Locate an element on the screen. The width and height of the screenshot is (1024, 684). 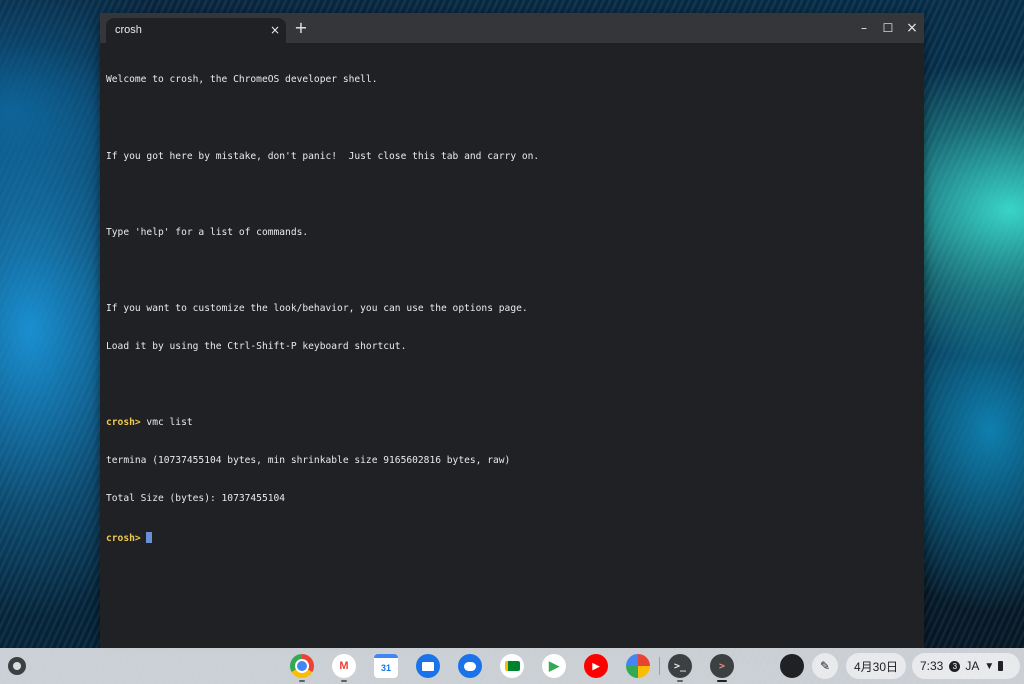
camera-icon is located at coordinates (512, 666).